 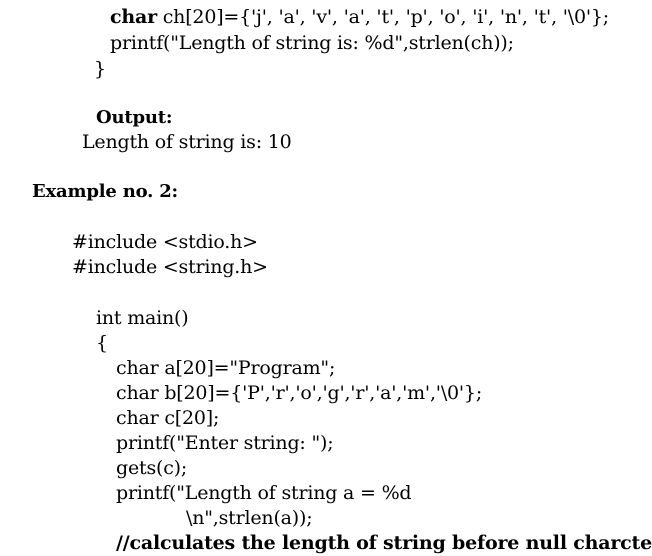 I want to click on code-closing-brace: }, so click(x=100, y=69).